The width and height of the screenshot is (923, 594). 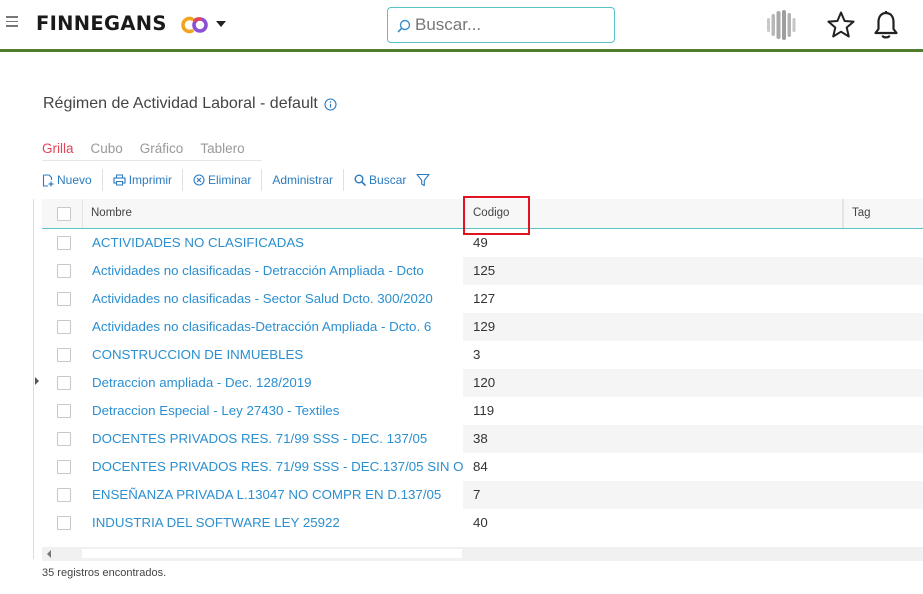 I want to click on print-button-label: Imprimir, so click(x=150, y=180).